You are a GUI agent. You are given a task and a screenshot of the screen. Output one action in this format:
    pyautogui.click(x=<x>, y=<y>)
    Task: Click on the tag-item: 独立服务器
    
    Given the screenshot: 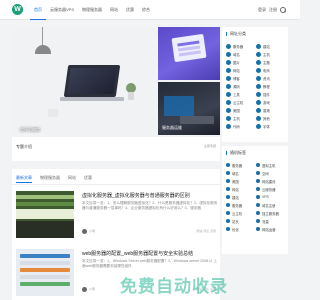 What is the action you would take?
    pyautogui.click(x=271, y=213)
    